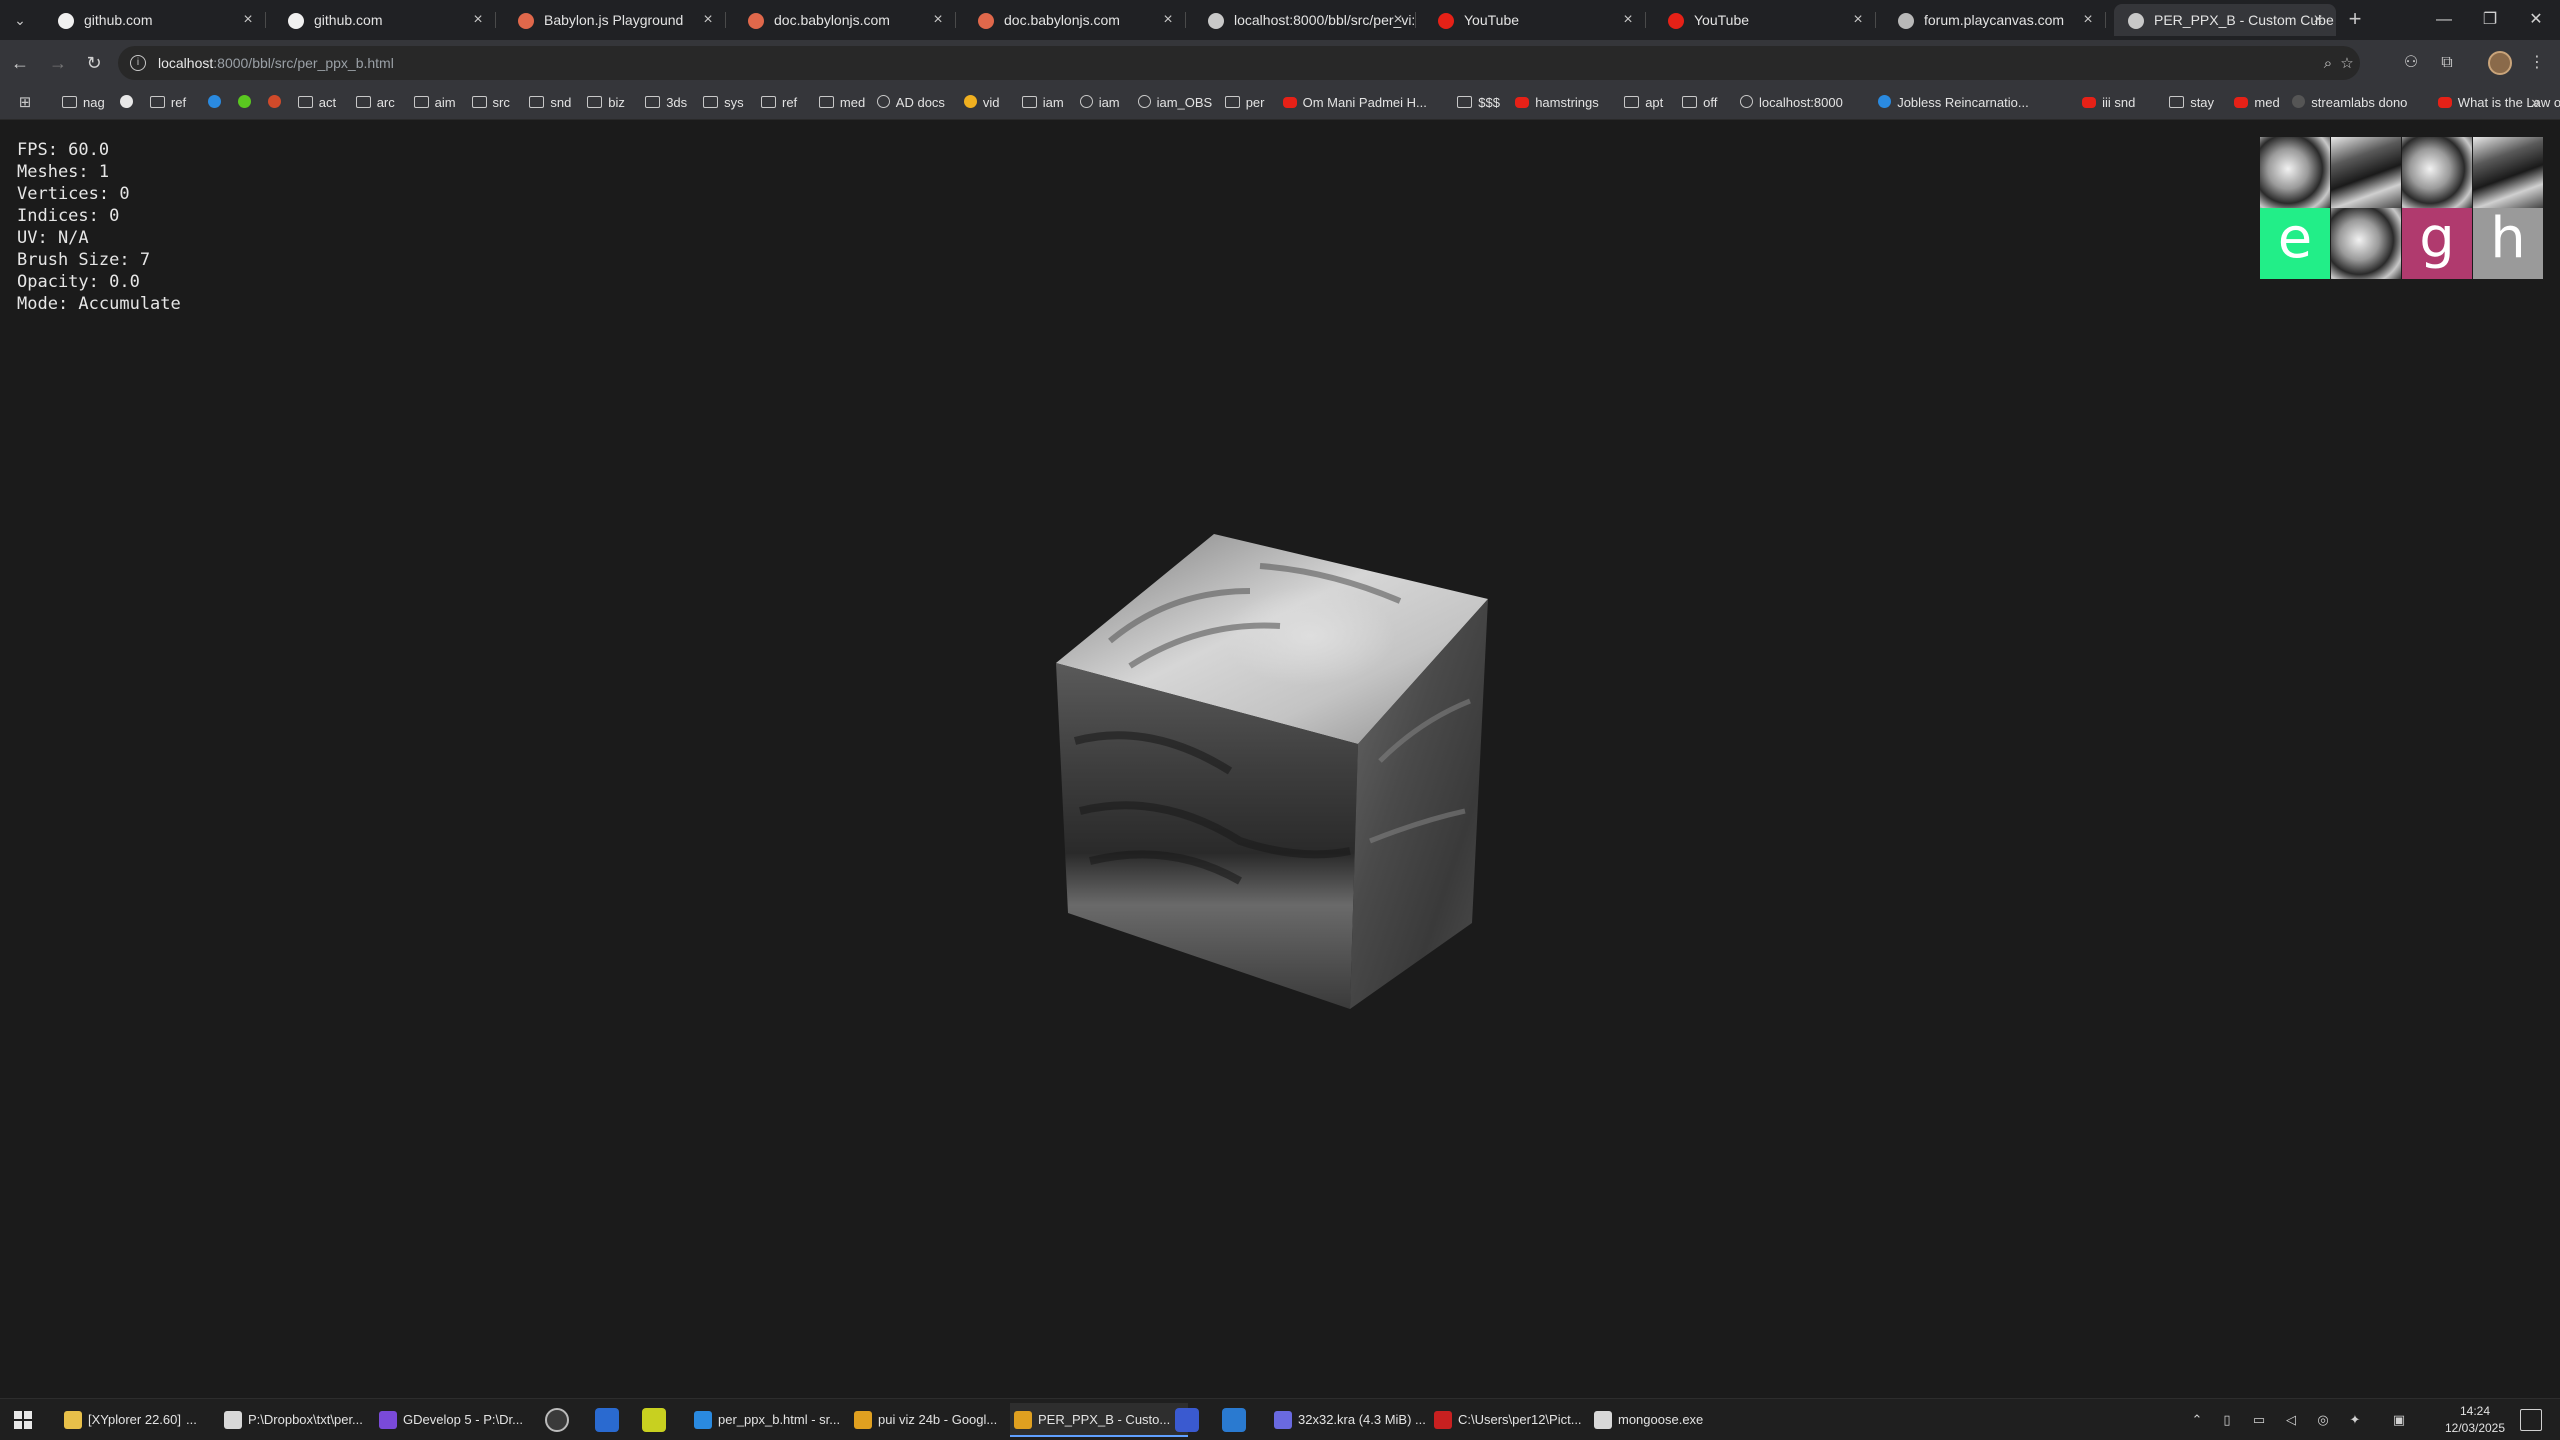  I want to click on url-text: localhost:8000/bbl/src/per_ppx_b.html, so click(276, 63).